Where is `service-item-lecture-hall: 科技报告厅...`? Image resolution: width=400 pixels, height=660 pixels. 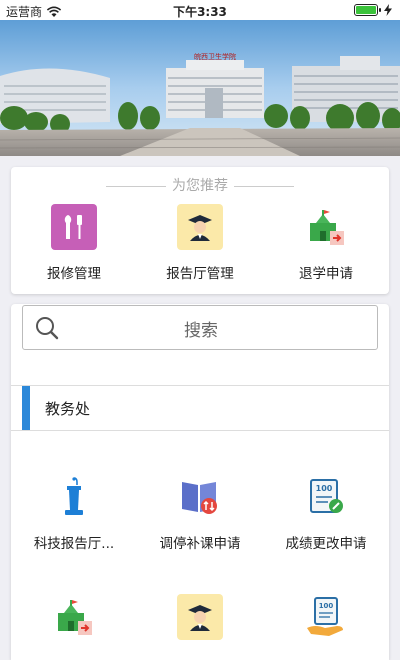 service-item-lecture-hall: 科技报告厅... is located at coordinates (74, 513).